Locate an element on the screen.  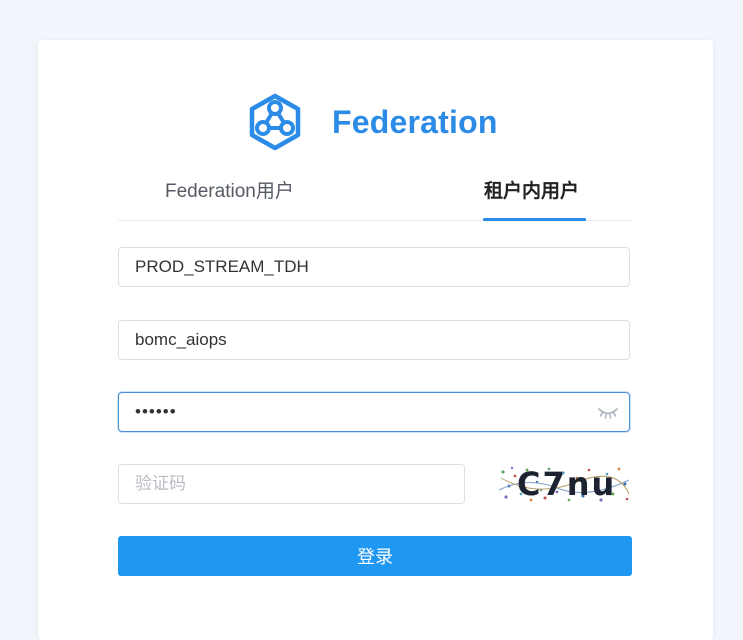
captcha-text: C7nu is located at coordinates (567, 484).